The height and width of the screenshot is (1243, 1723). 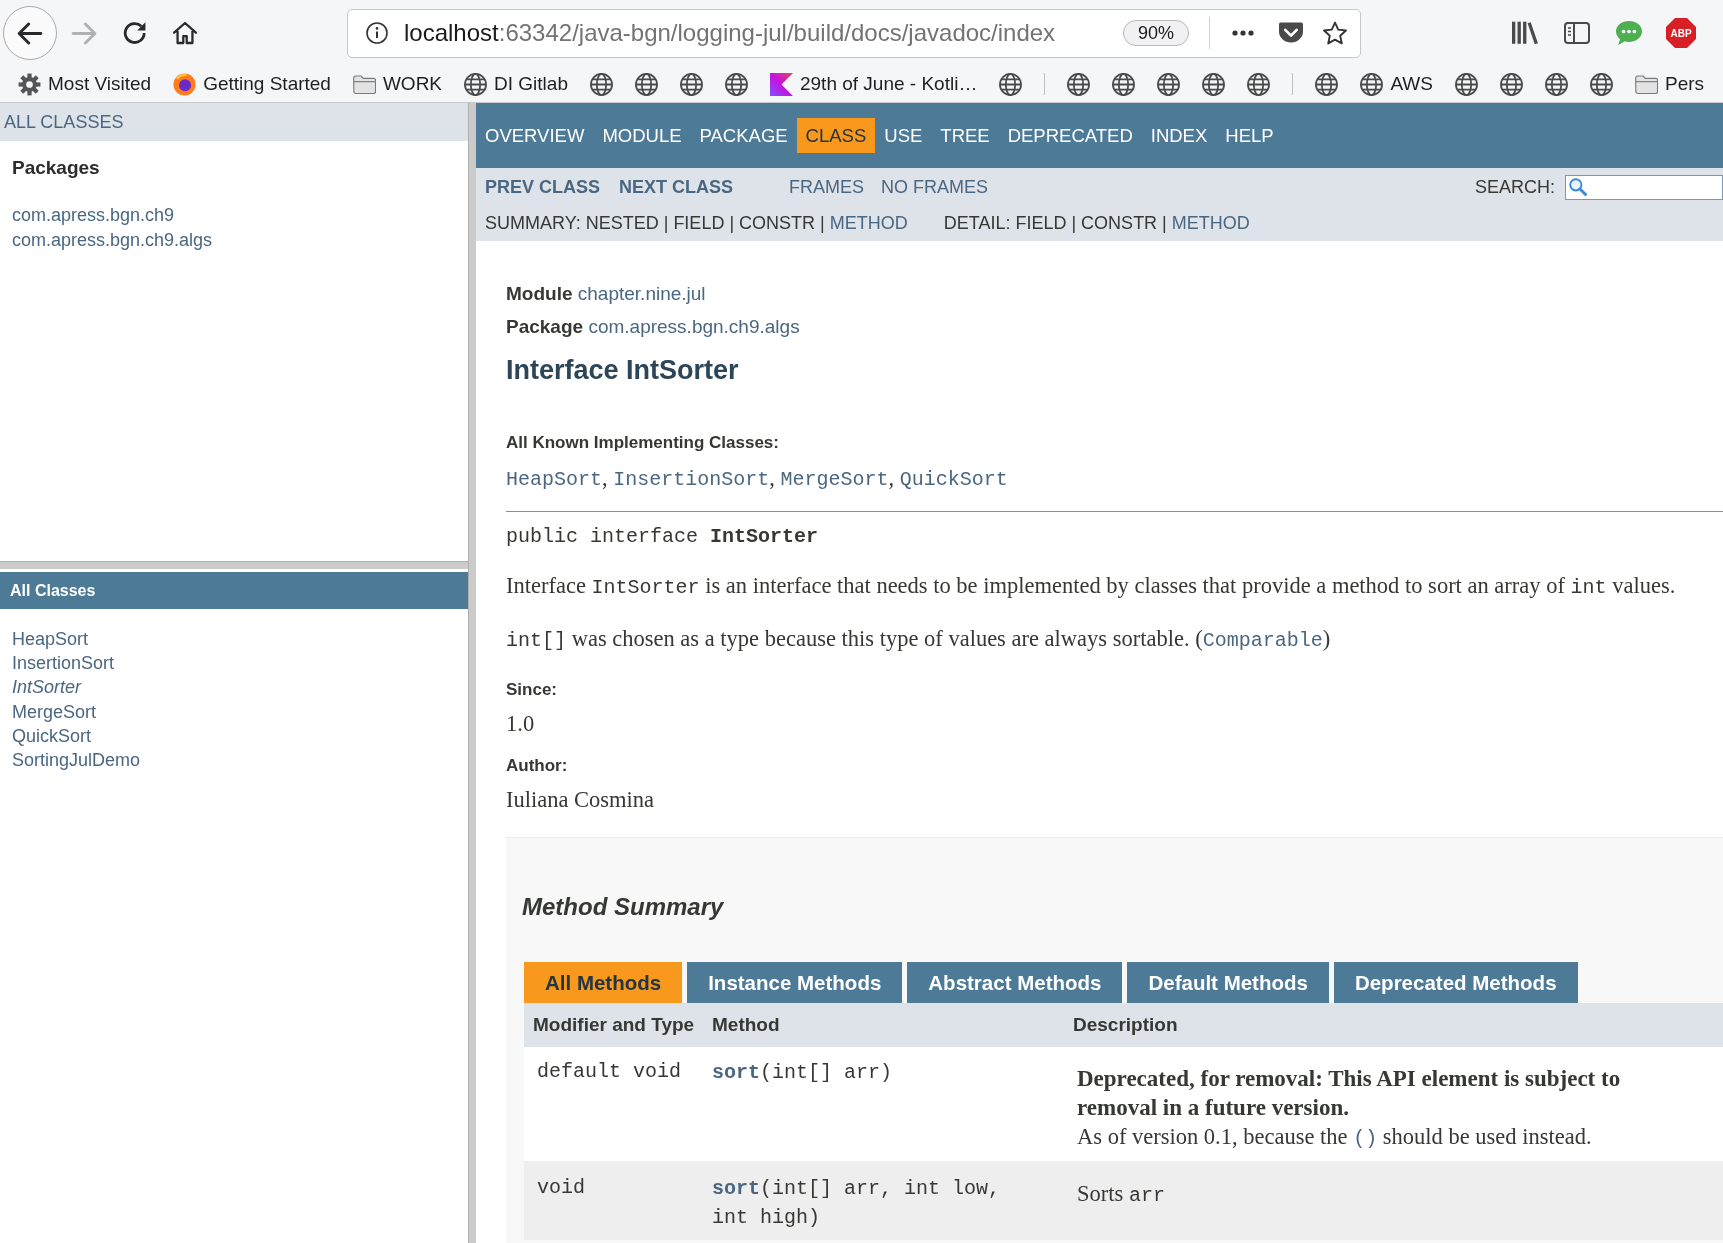 I want to click on chevron-shield-icon, so click(x=1291, y=33).